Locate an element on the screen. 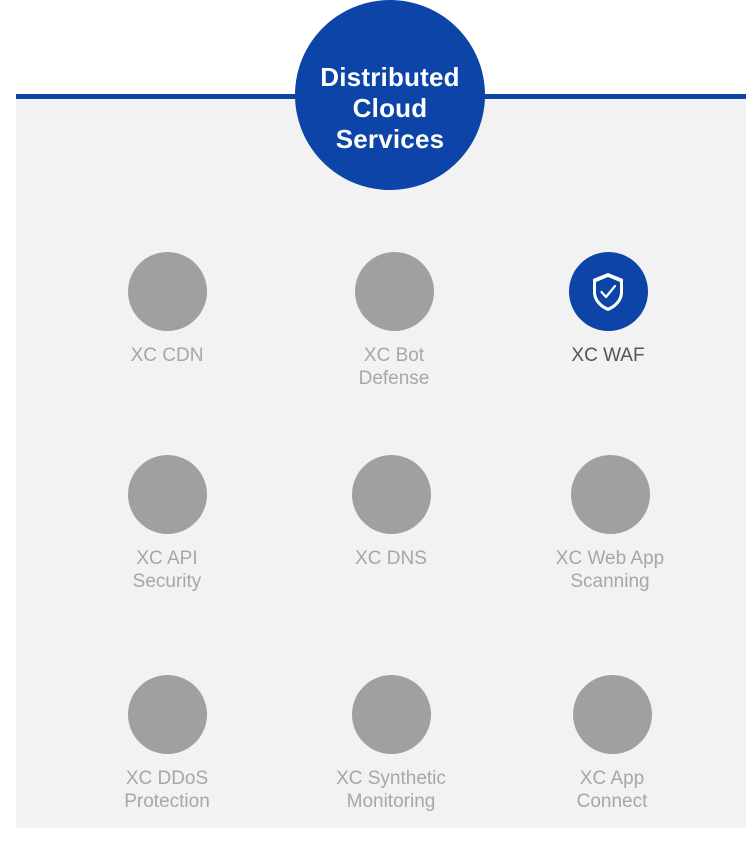 This screenshot has width=746, height=857. shield-check-icon is located at coordinates (608, 291).